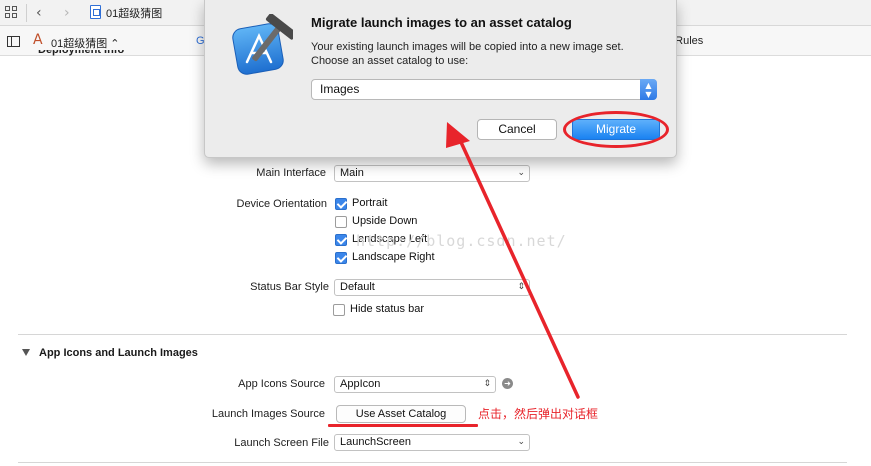 The width and height of the screenshot is (871, 466). What do you see at coordinates (26, 13) in the screenshot?
I see `nav-separator` at bounding box center [26, 13].